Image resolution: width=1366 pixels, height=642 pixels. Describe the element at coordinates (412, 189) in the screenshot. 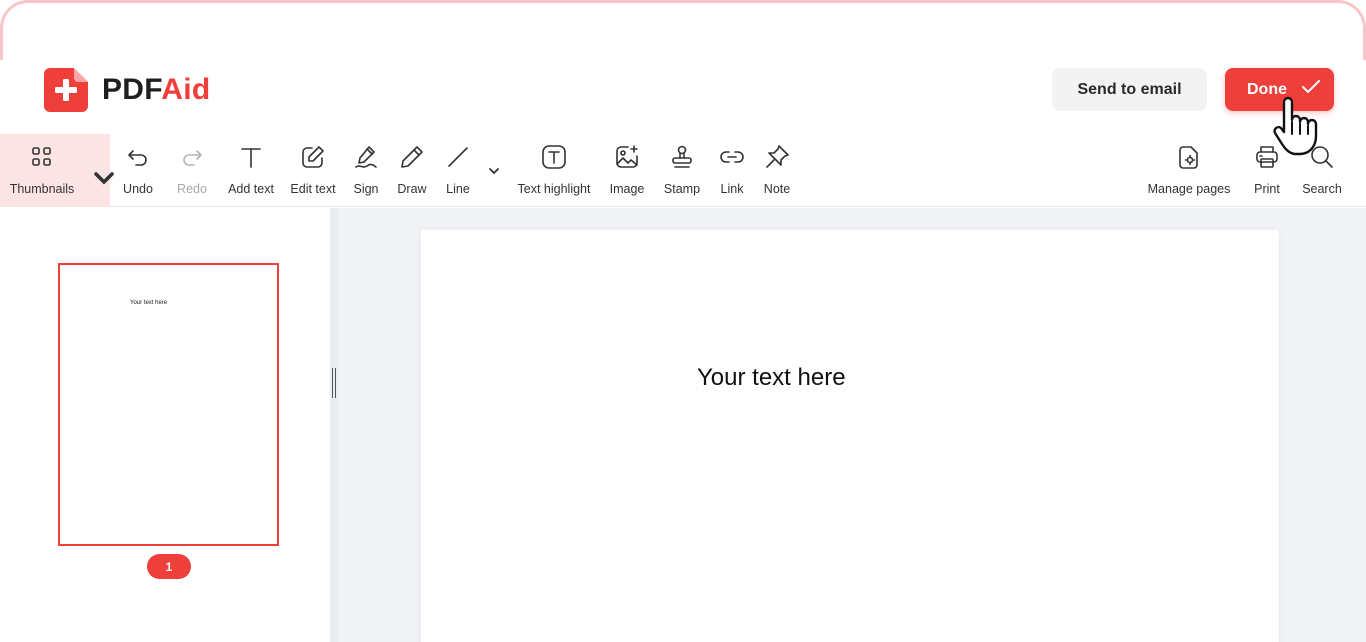

I see `draw-label: Draw` at that location.